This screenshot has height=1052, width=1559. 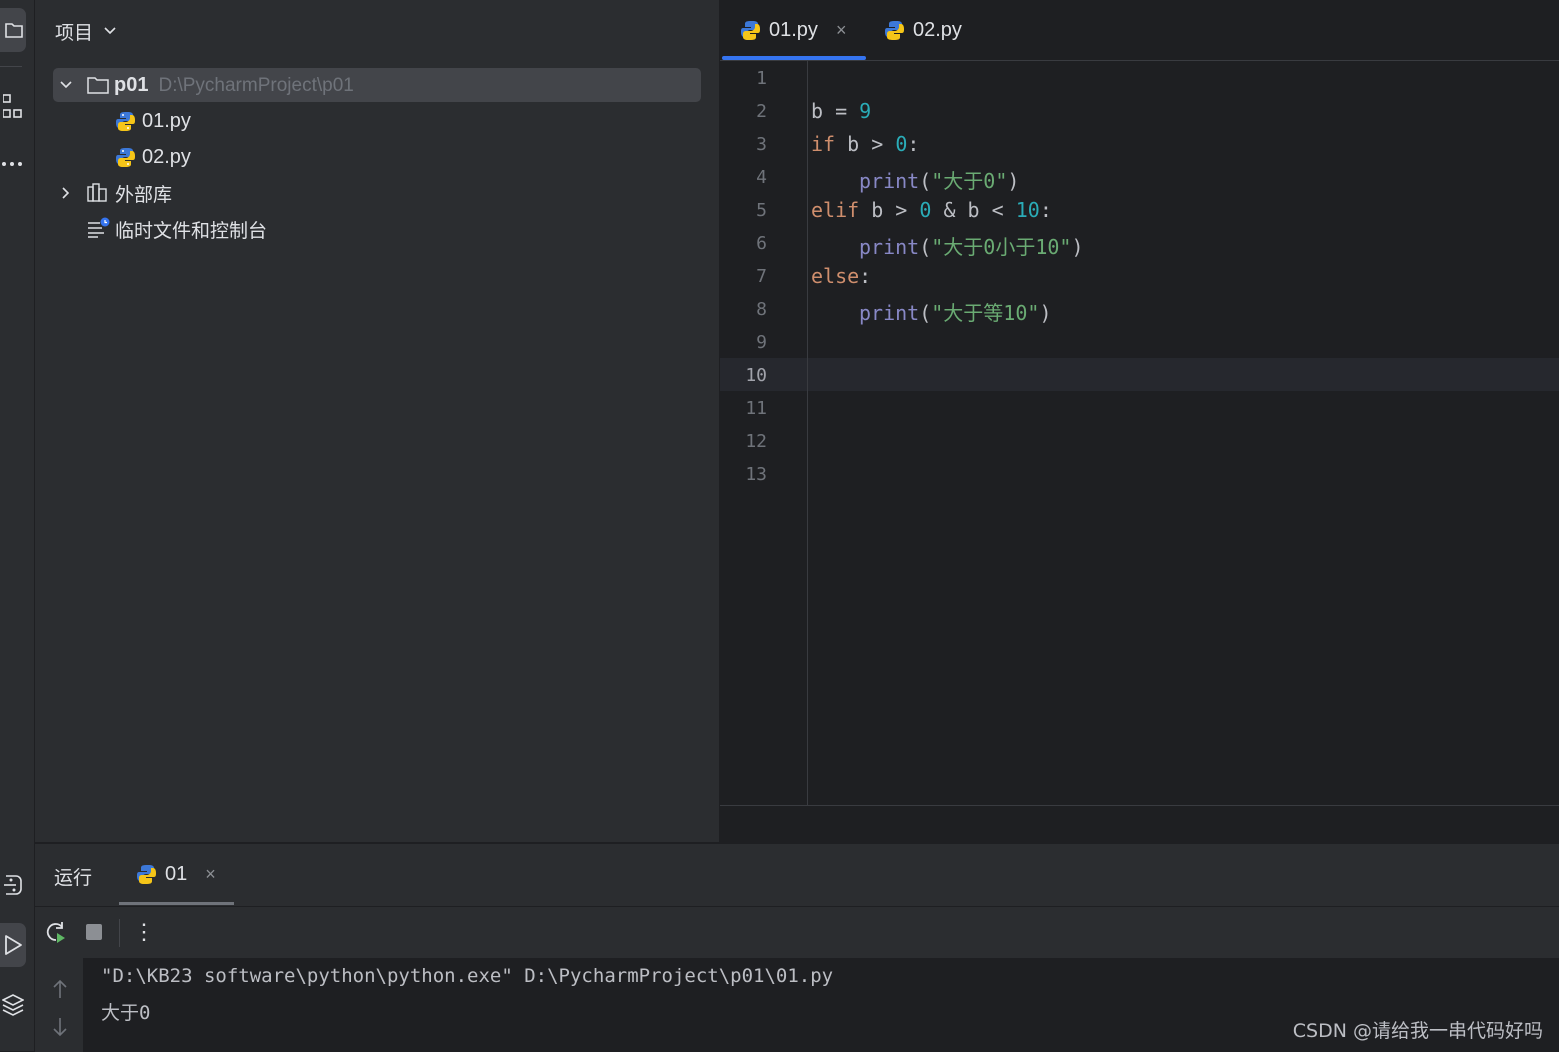 I want to click on code-token: b >, so click(x=865, y=144).